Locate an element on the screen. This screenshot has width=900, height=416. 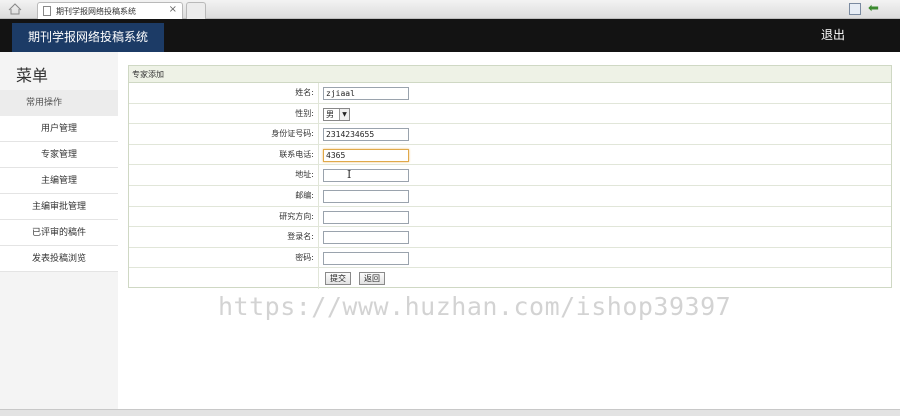
gender-select: 男 ▼ is located at coordinates (336, 114).